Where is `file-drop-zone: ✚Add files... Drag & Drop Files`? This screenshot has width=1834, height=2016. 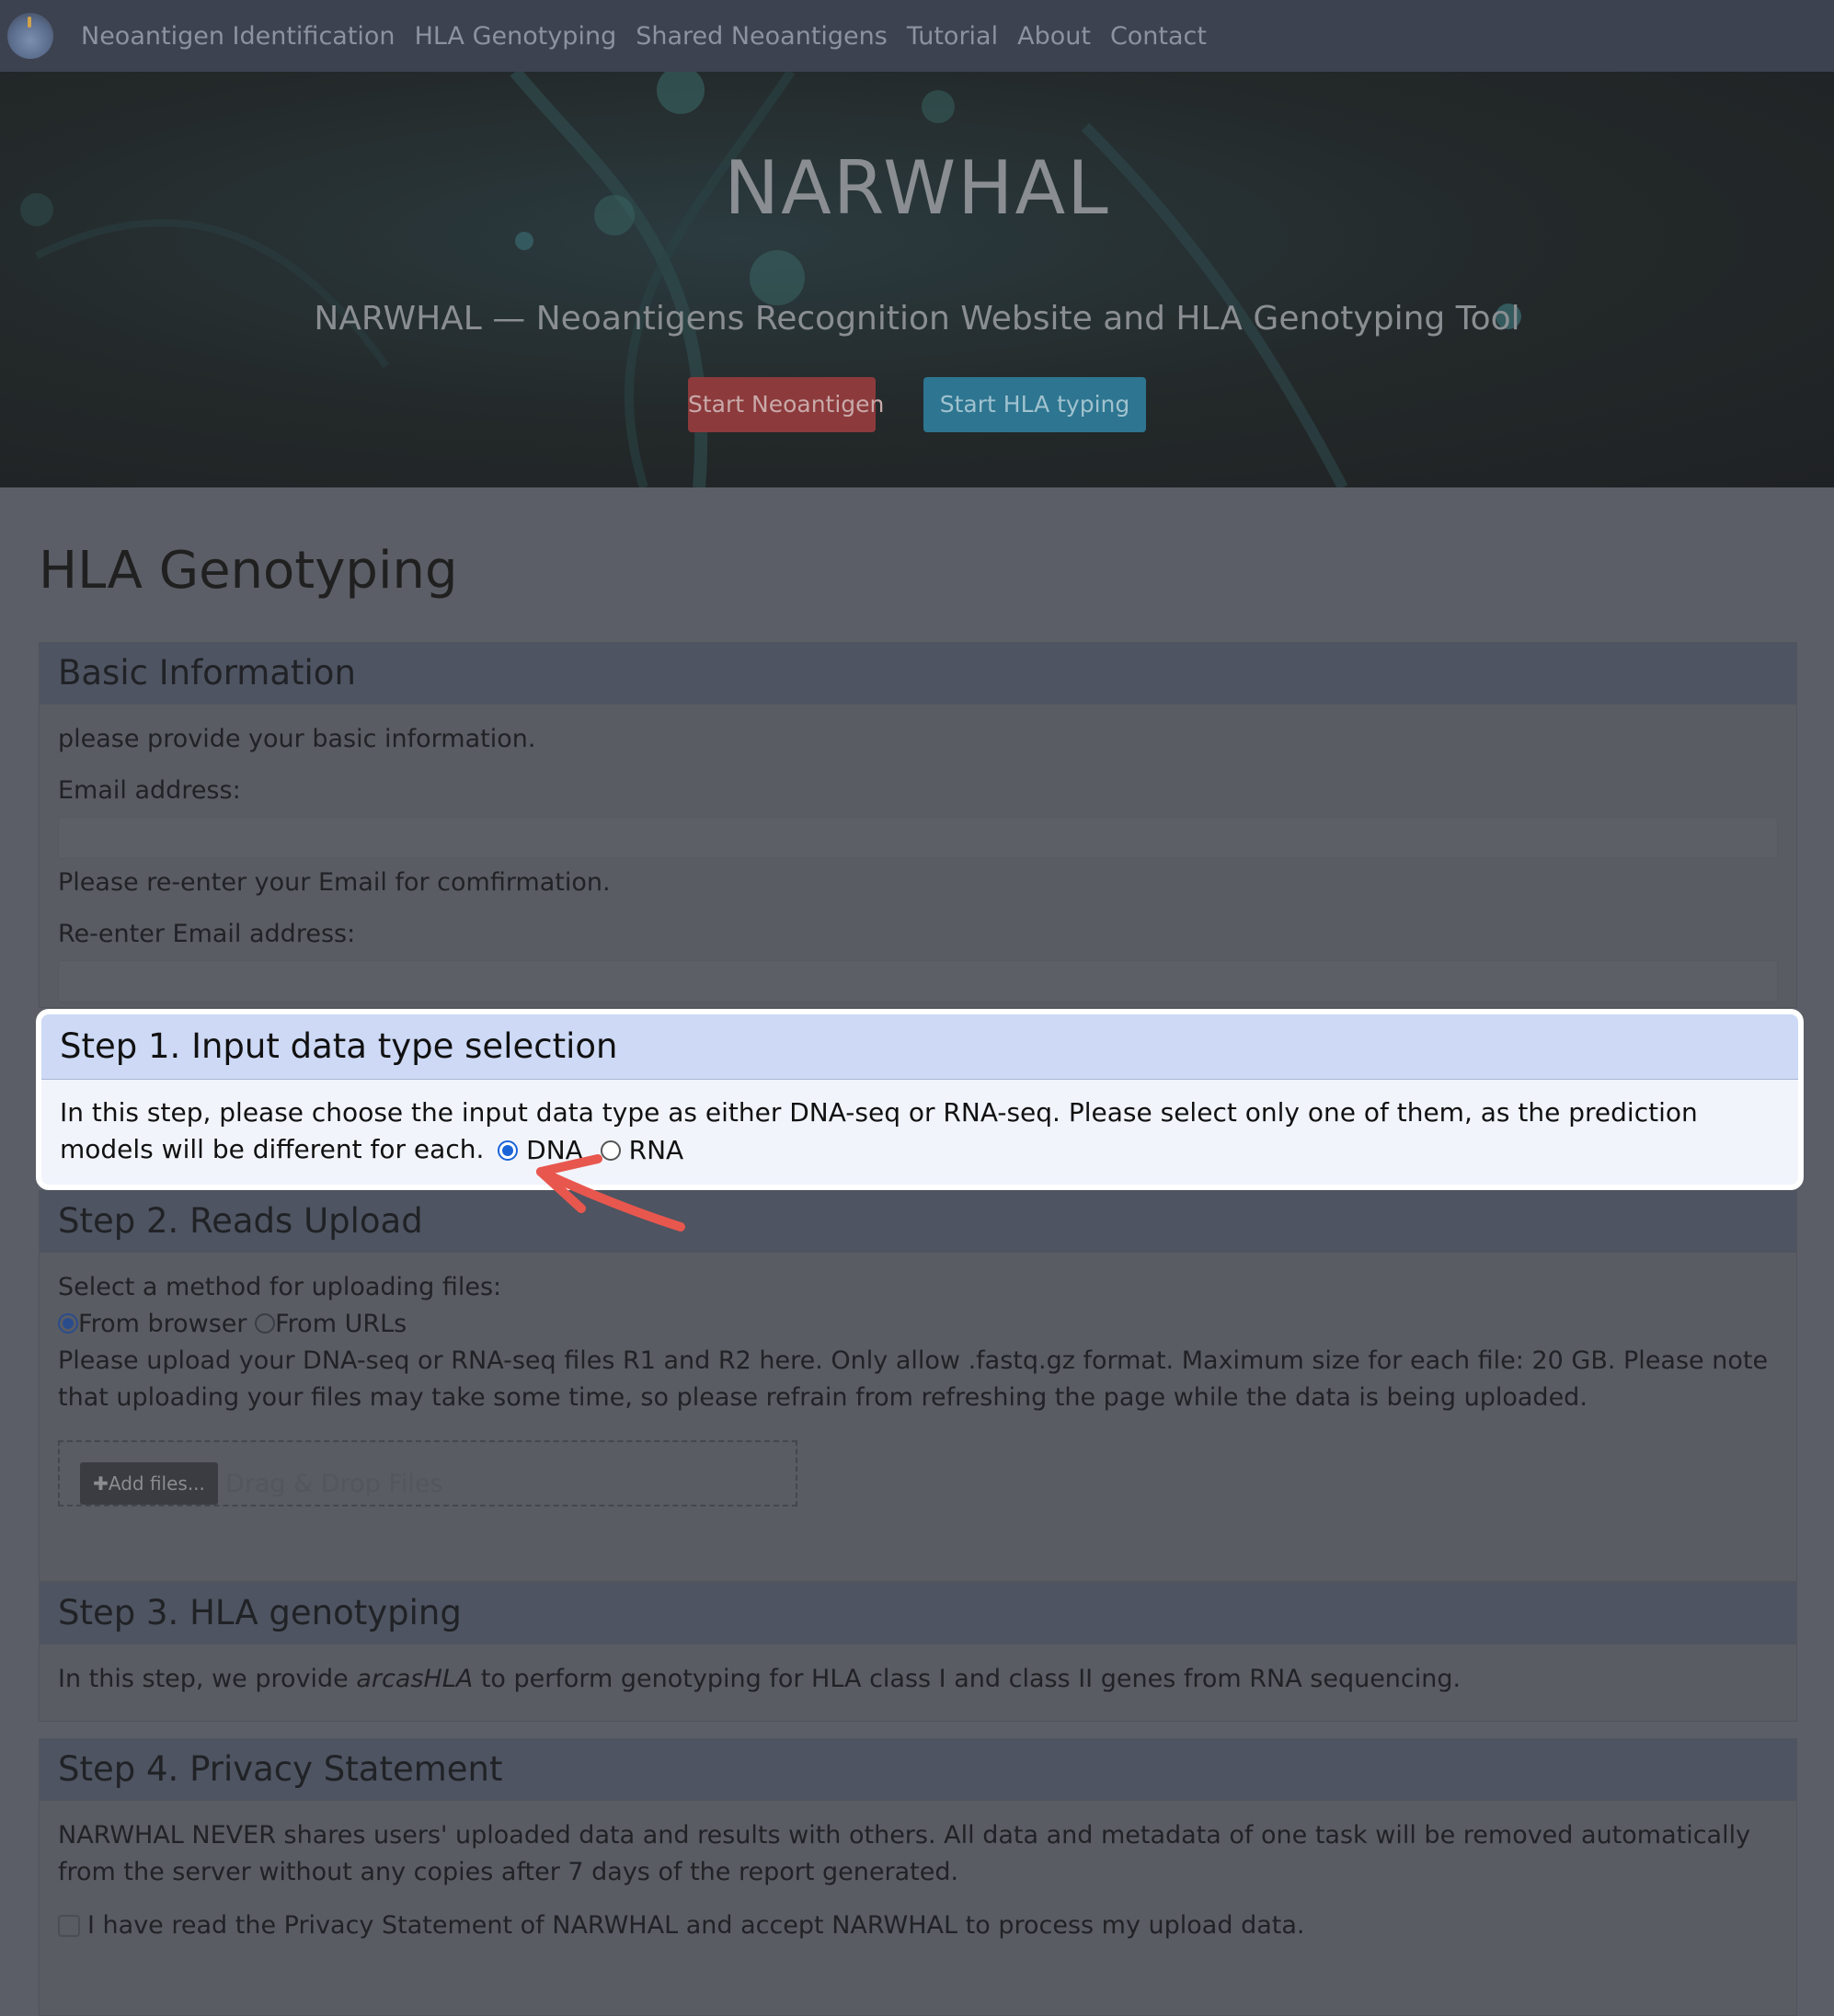
file-drop-zone: ✚Add files... Drag & Drop Files is located at coordinates (427, 1473).